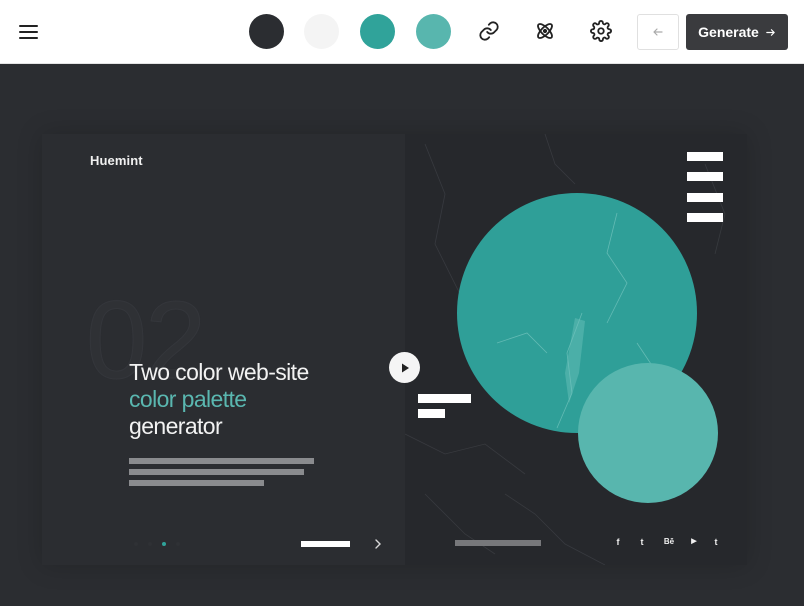 The image size is (804, 606). Describe the element at coordinates (642, 542) in the screenshot. I see `twitter-icon: t` at that location.